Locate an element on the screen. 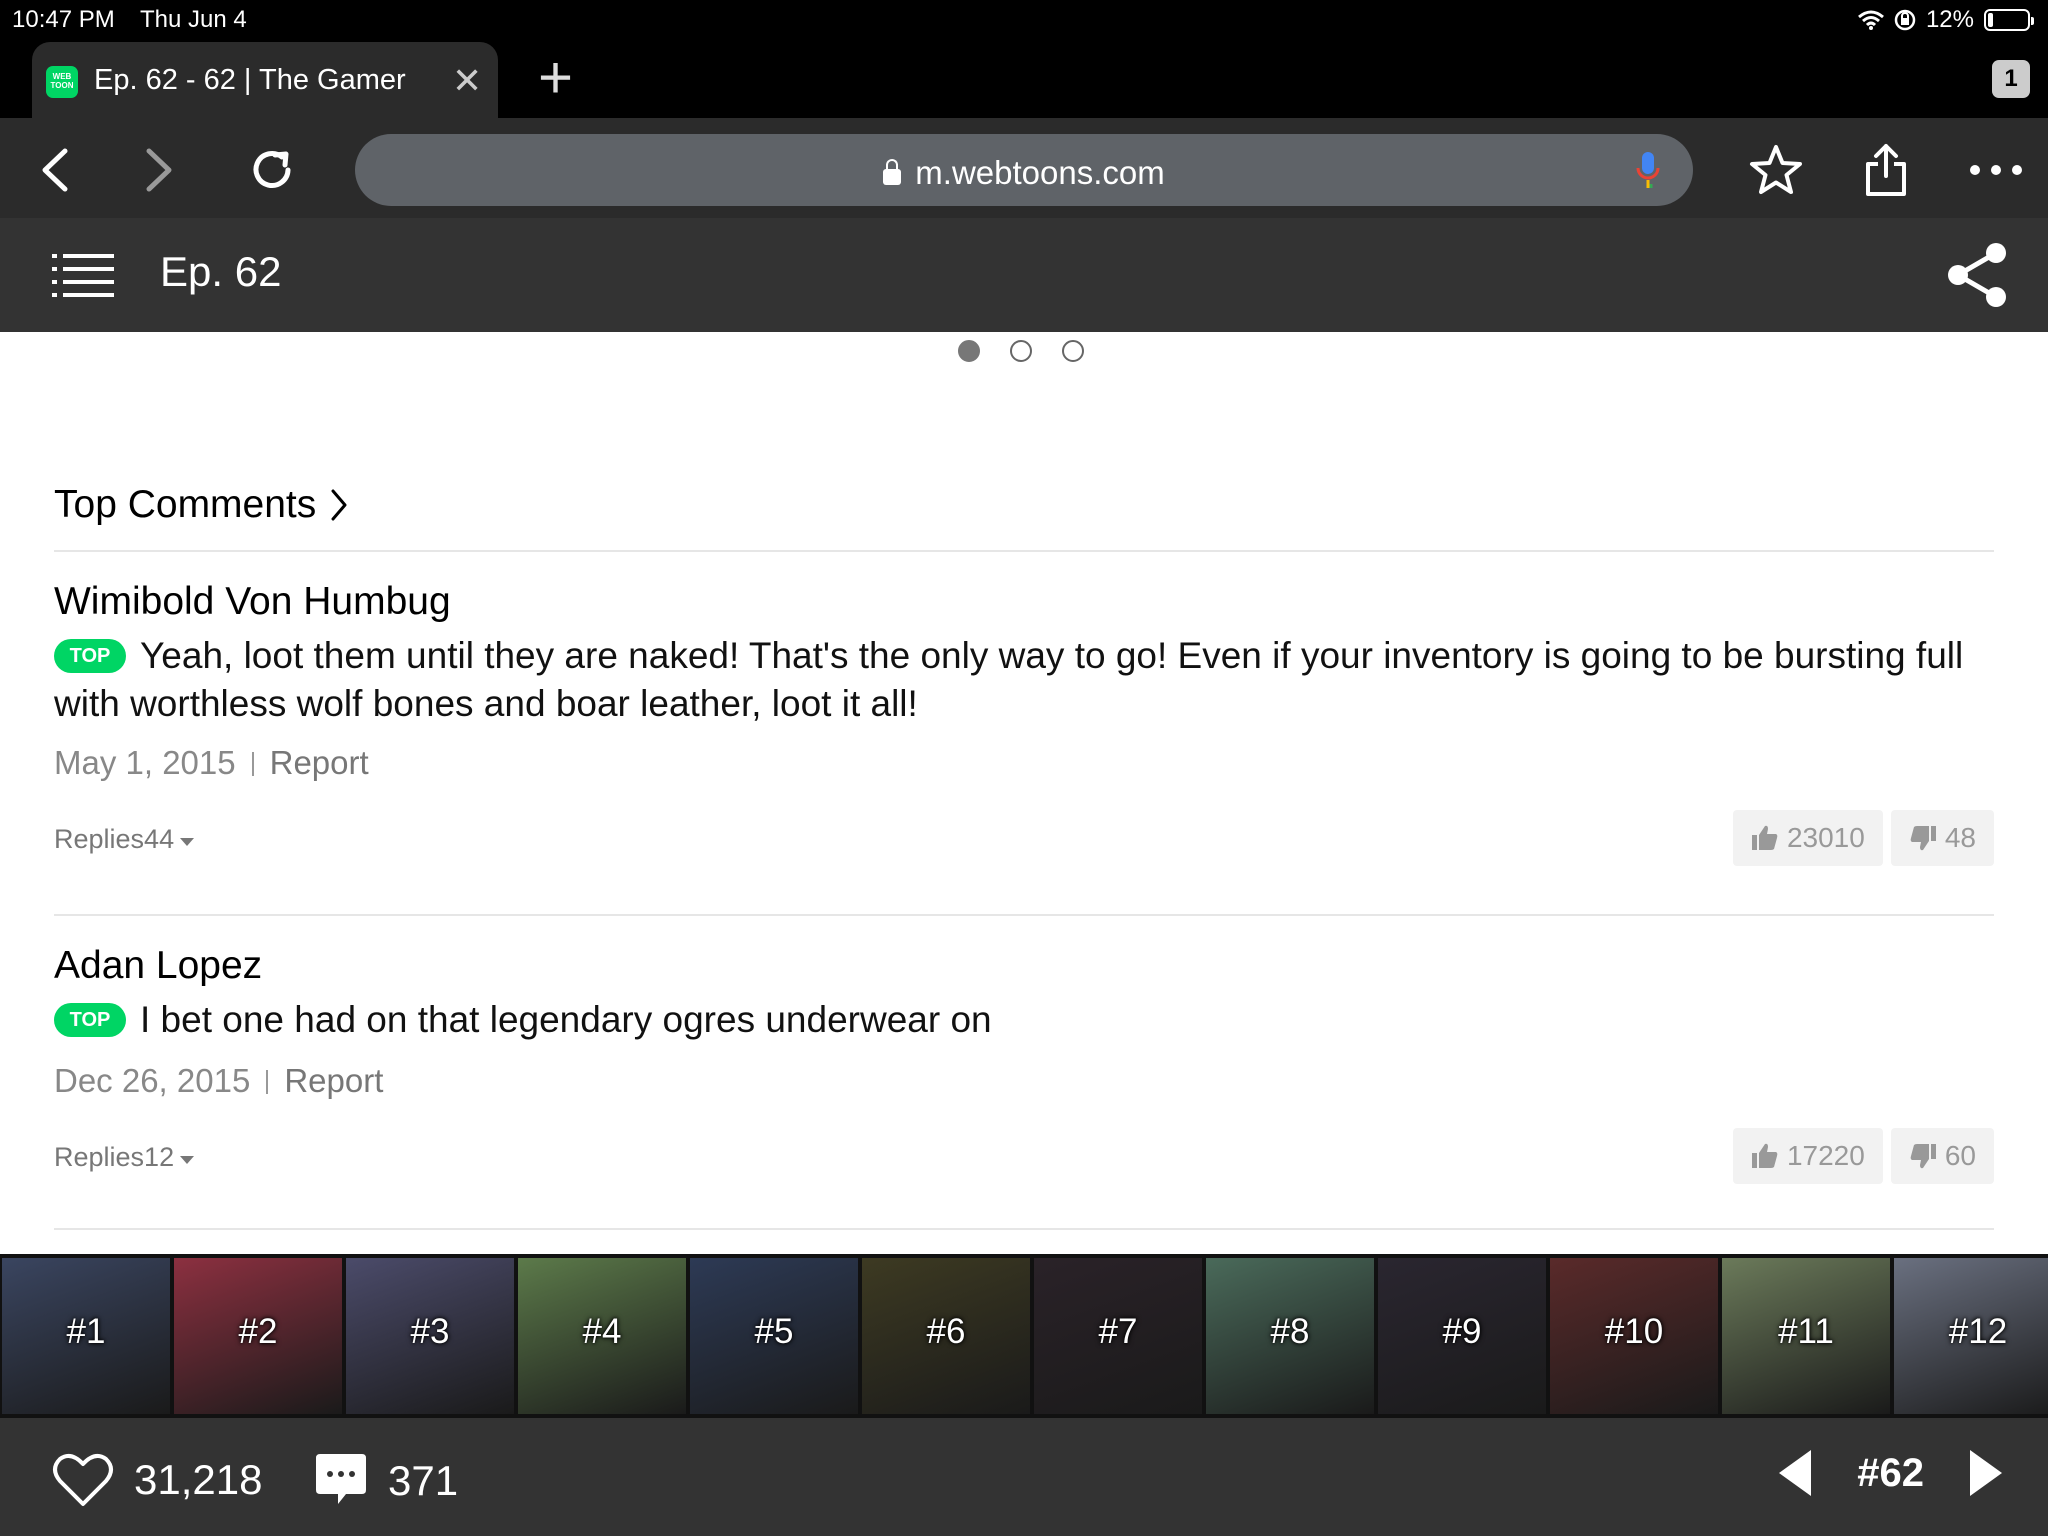 The width and height of the screenshot is (2048, 1536). episode-thumbnail: #7 is located at coordinates (1118, 1336).